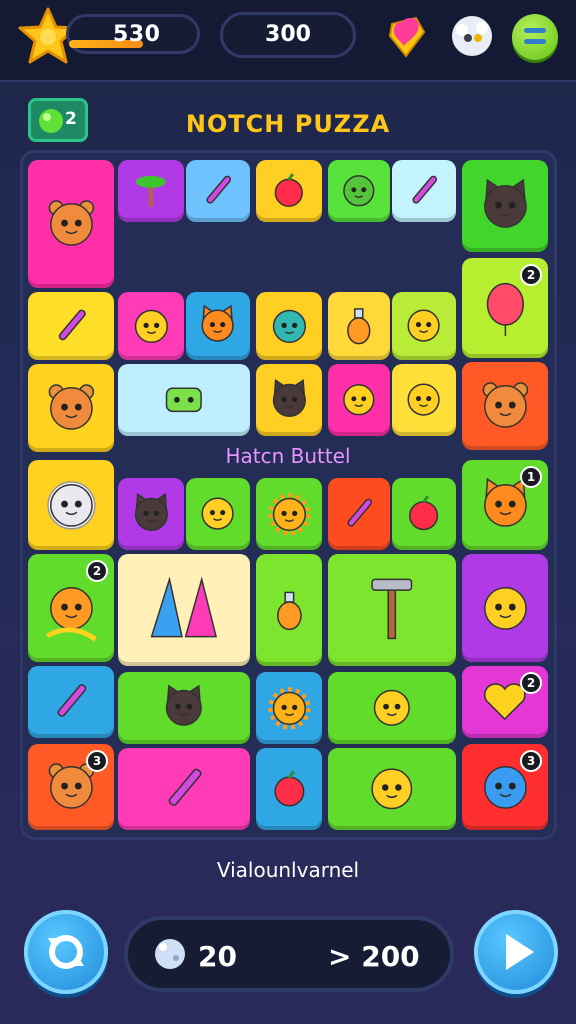  What do you see at coordinates (289, 954) in the screenshot?
I see `moves-bar: 20 > 200` at bounding box center [289, 954].